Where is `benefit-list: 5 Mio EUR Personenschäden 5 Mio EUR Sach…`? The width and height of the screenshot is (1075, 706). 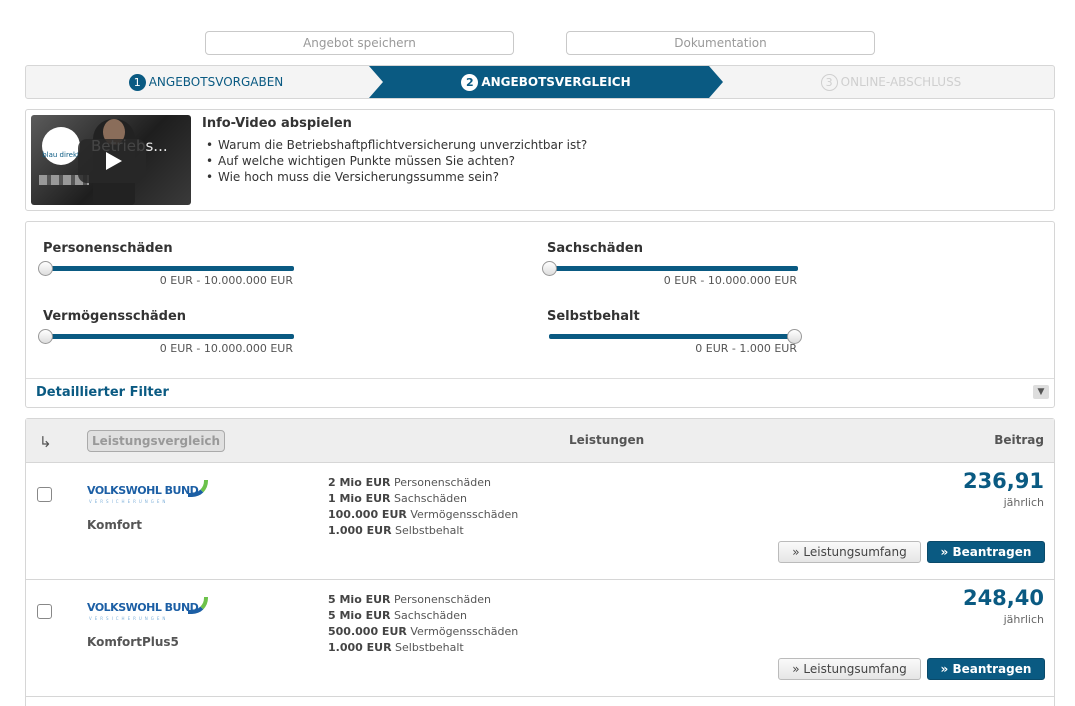 benefit-list: 5 Mio EUR Personenschäden 5 Mio EUR Sach… is located at coordinates (423, 624).